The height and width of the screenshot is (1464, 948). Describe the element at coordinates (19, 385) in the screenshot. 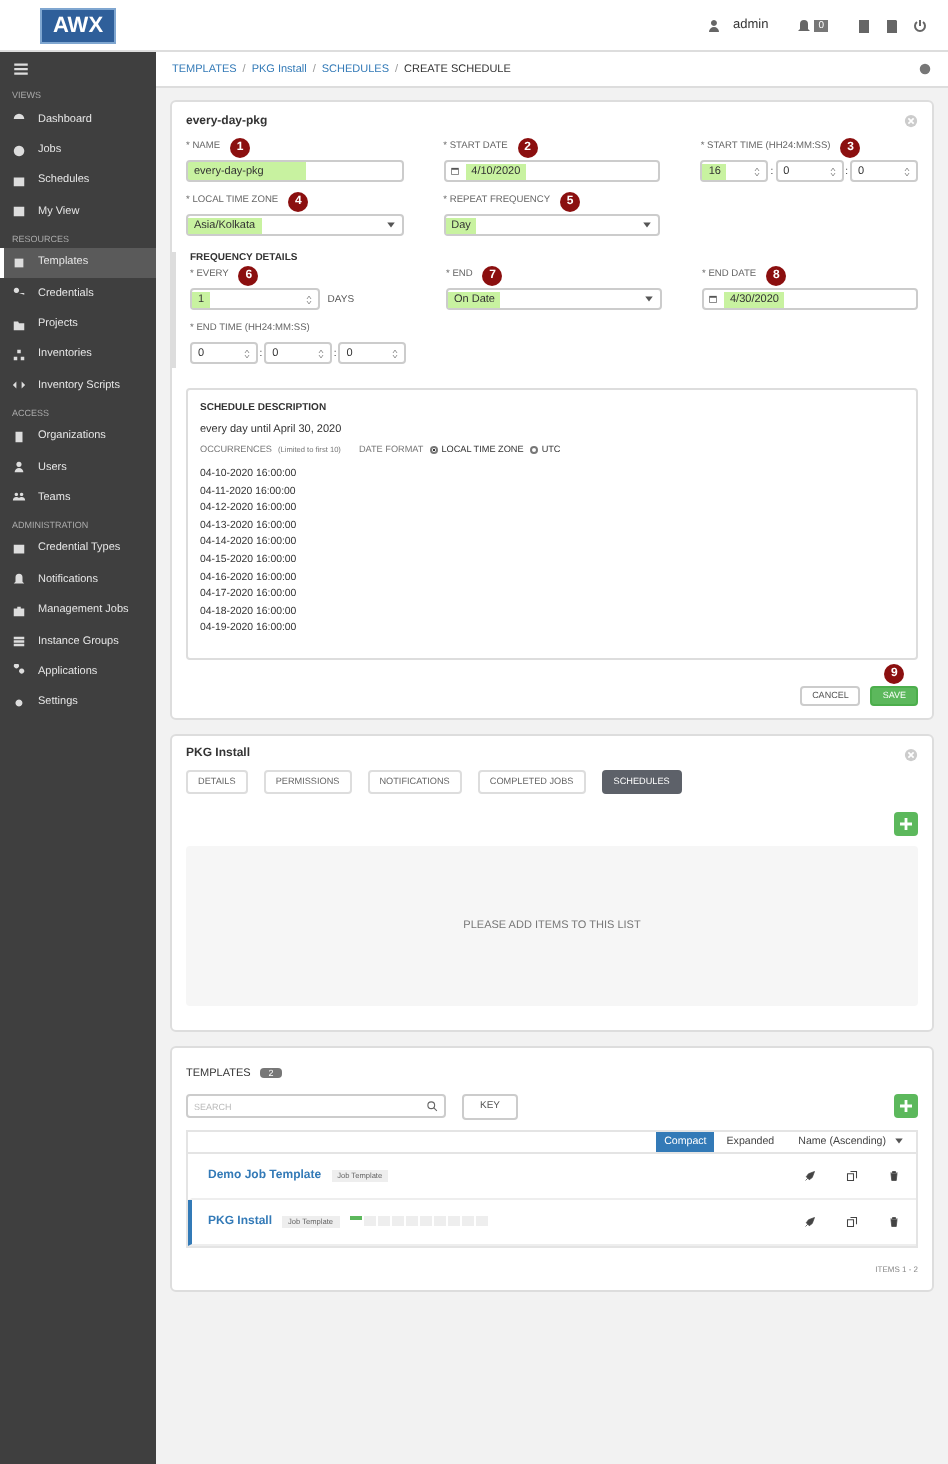

I see `code-icon` at that location.